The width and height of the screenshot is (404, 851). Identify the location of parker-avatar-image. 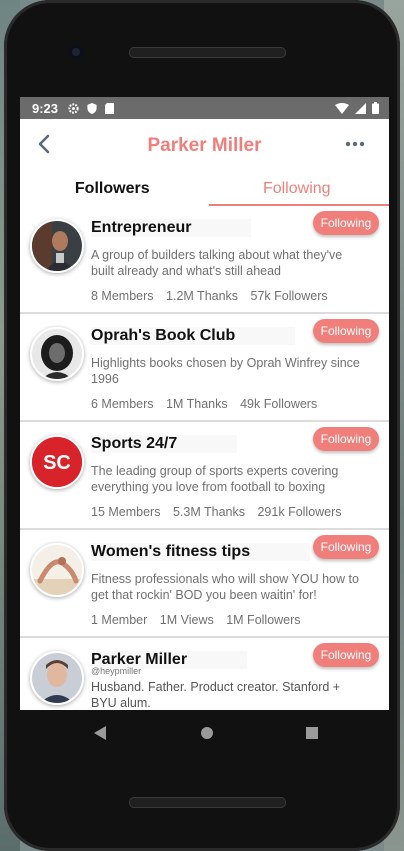
(57, 678).